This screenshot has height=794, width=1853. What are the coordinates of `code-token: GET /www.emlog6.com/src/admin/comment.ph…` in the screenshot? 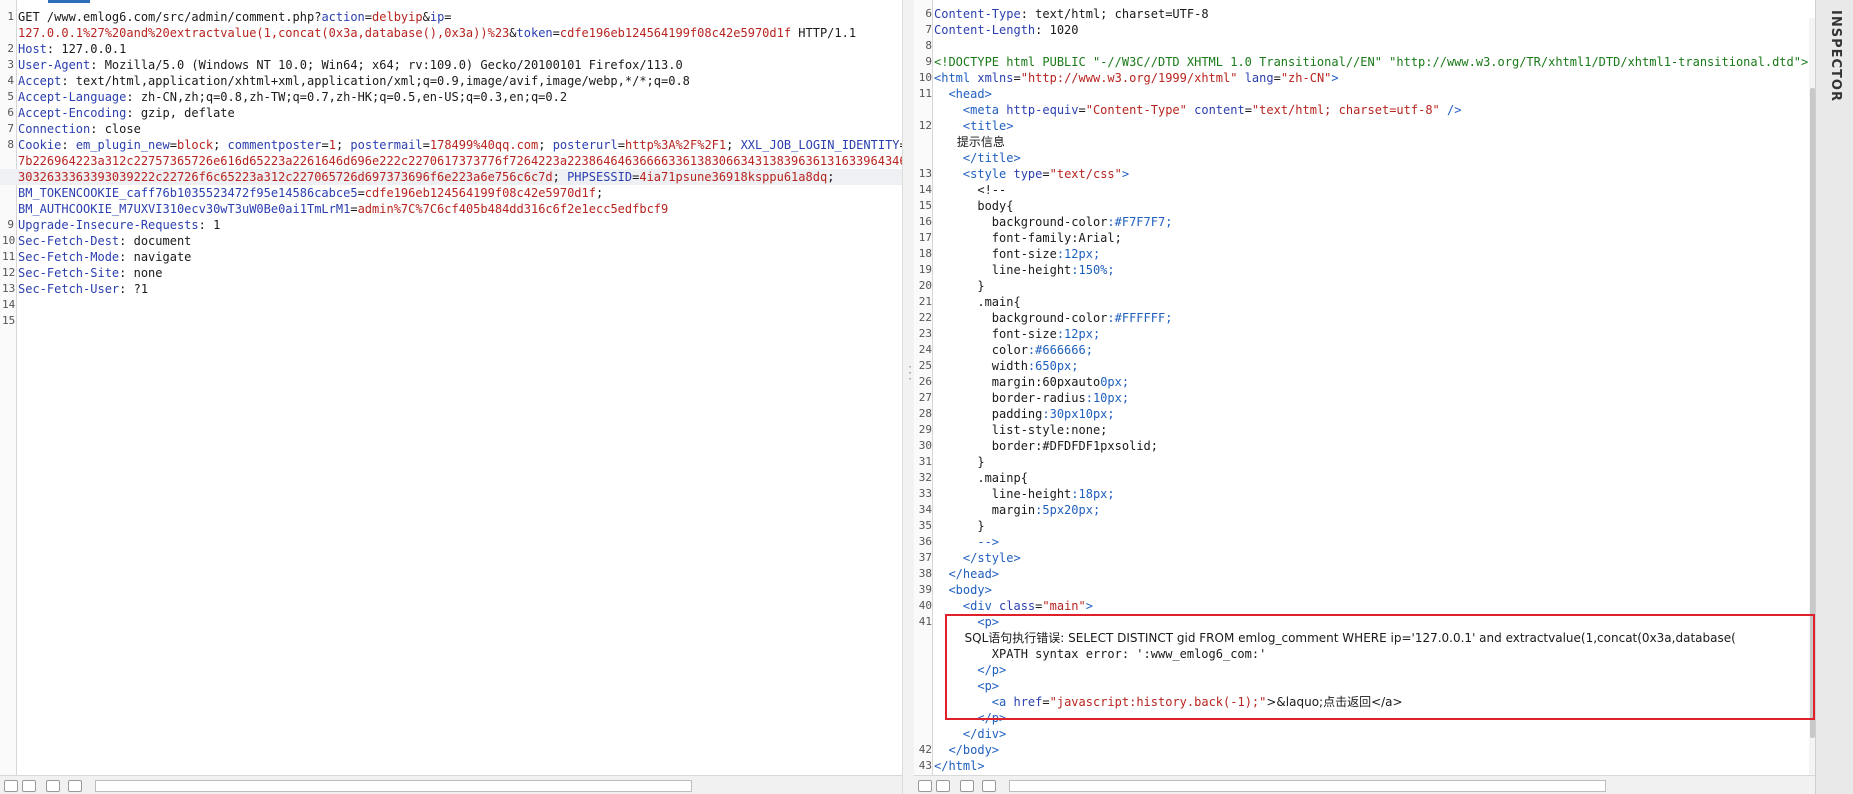 It's located at (170, 17).